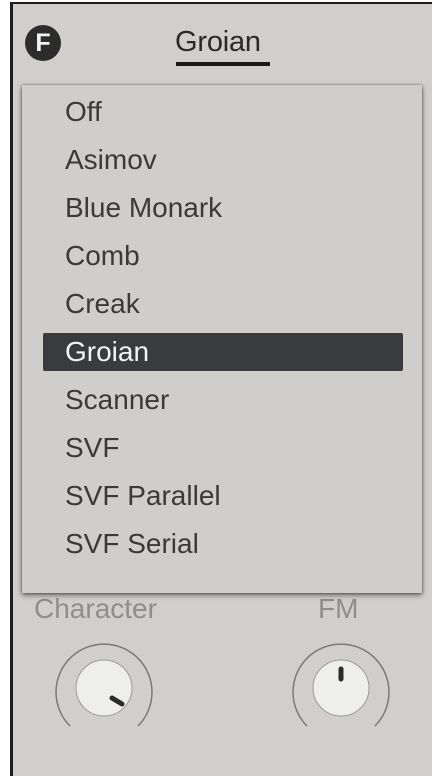 The width and height of the screenshot is (432, 776). I want to click on menu-item-svf-serial: SVF Serial, so click(223, 544).